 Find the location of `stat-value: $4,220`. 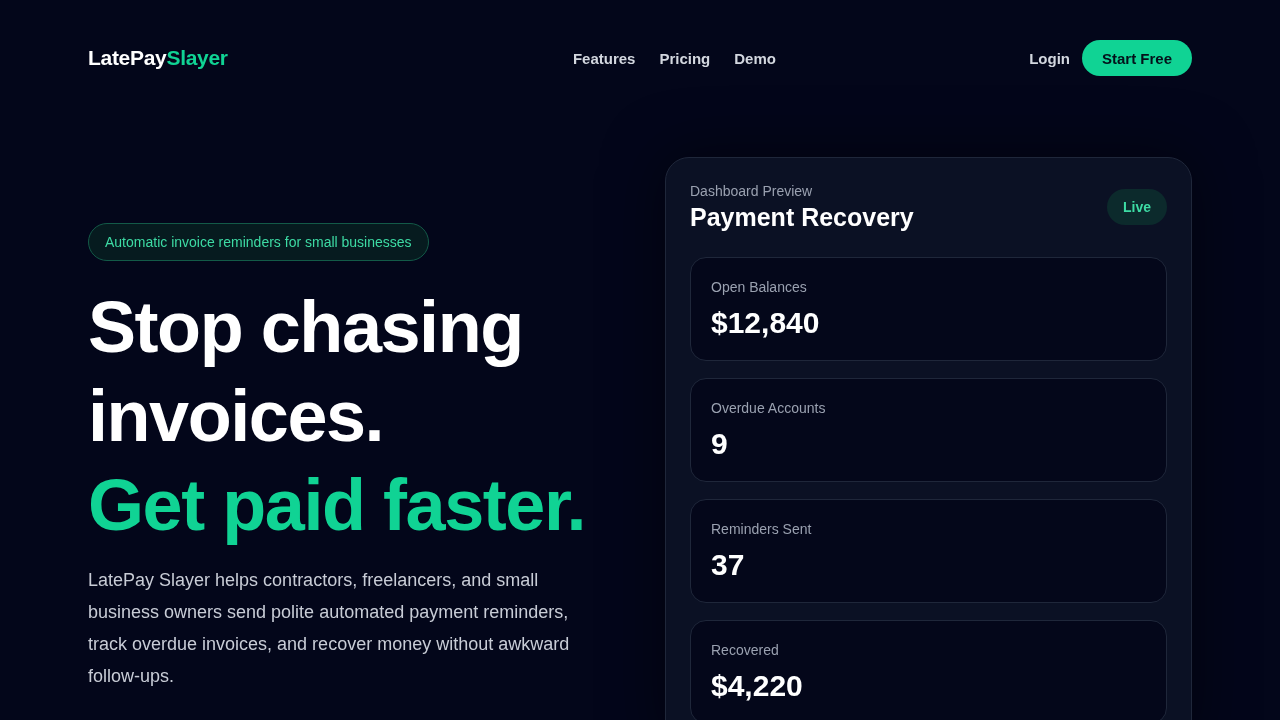

stat-value: $4,220 is located at coordinates (757, 686).